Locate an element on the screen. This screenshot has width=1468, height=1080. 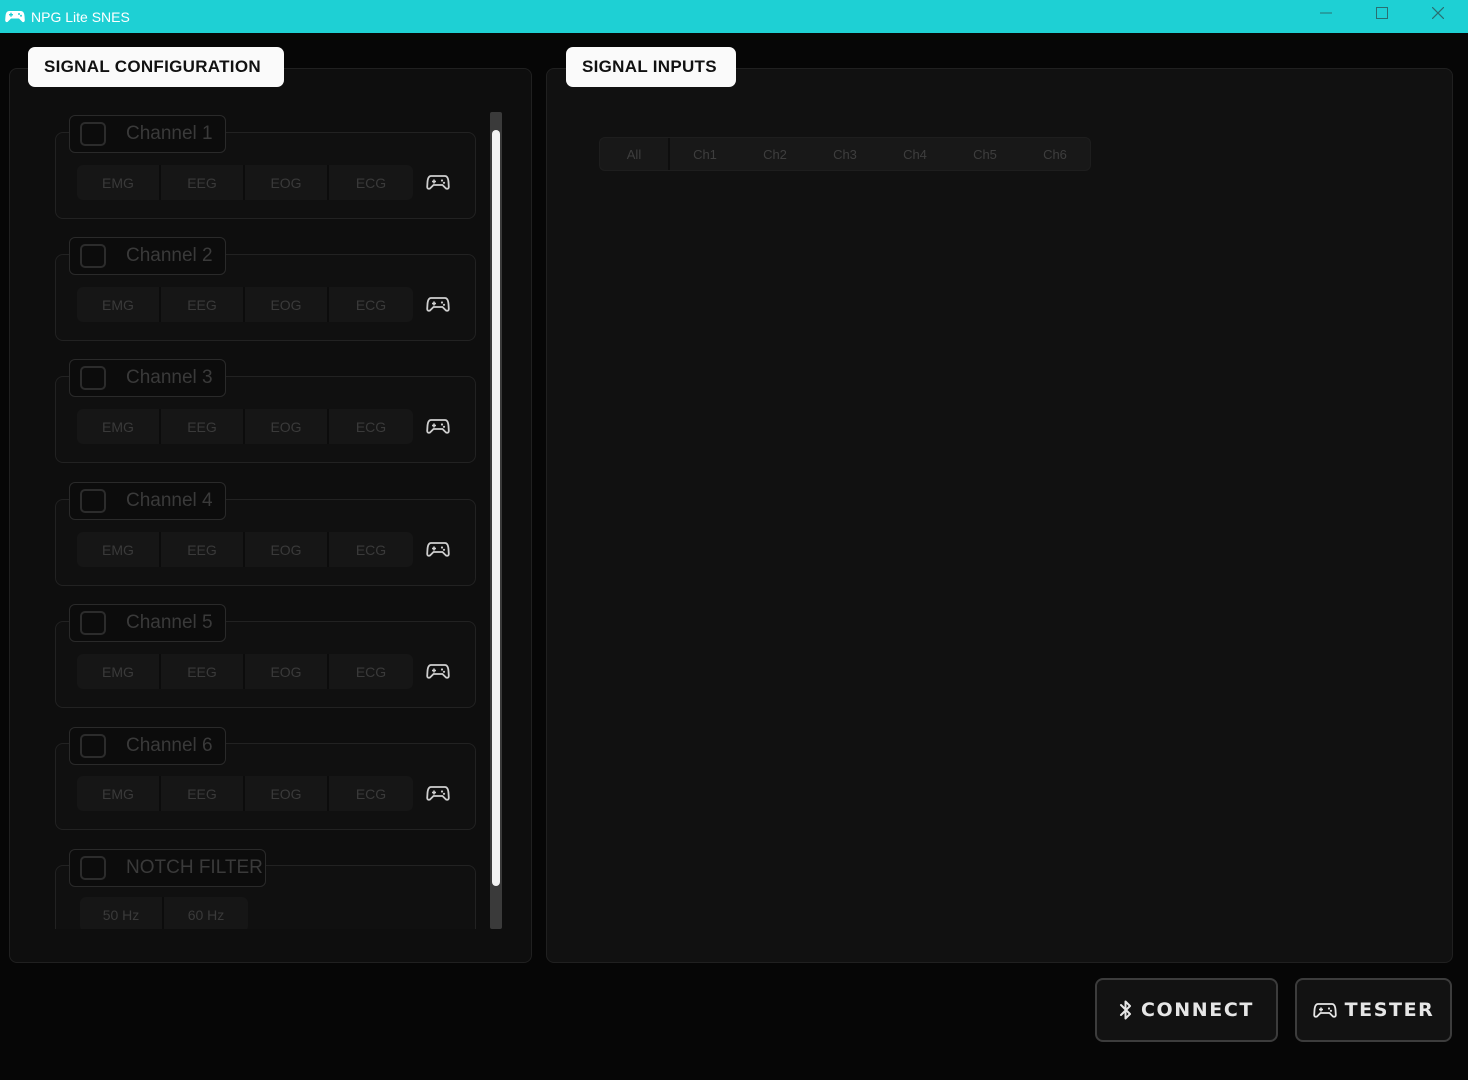
channel-3-eog-option: EOG is located at coordinates (287, 426).